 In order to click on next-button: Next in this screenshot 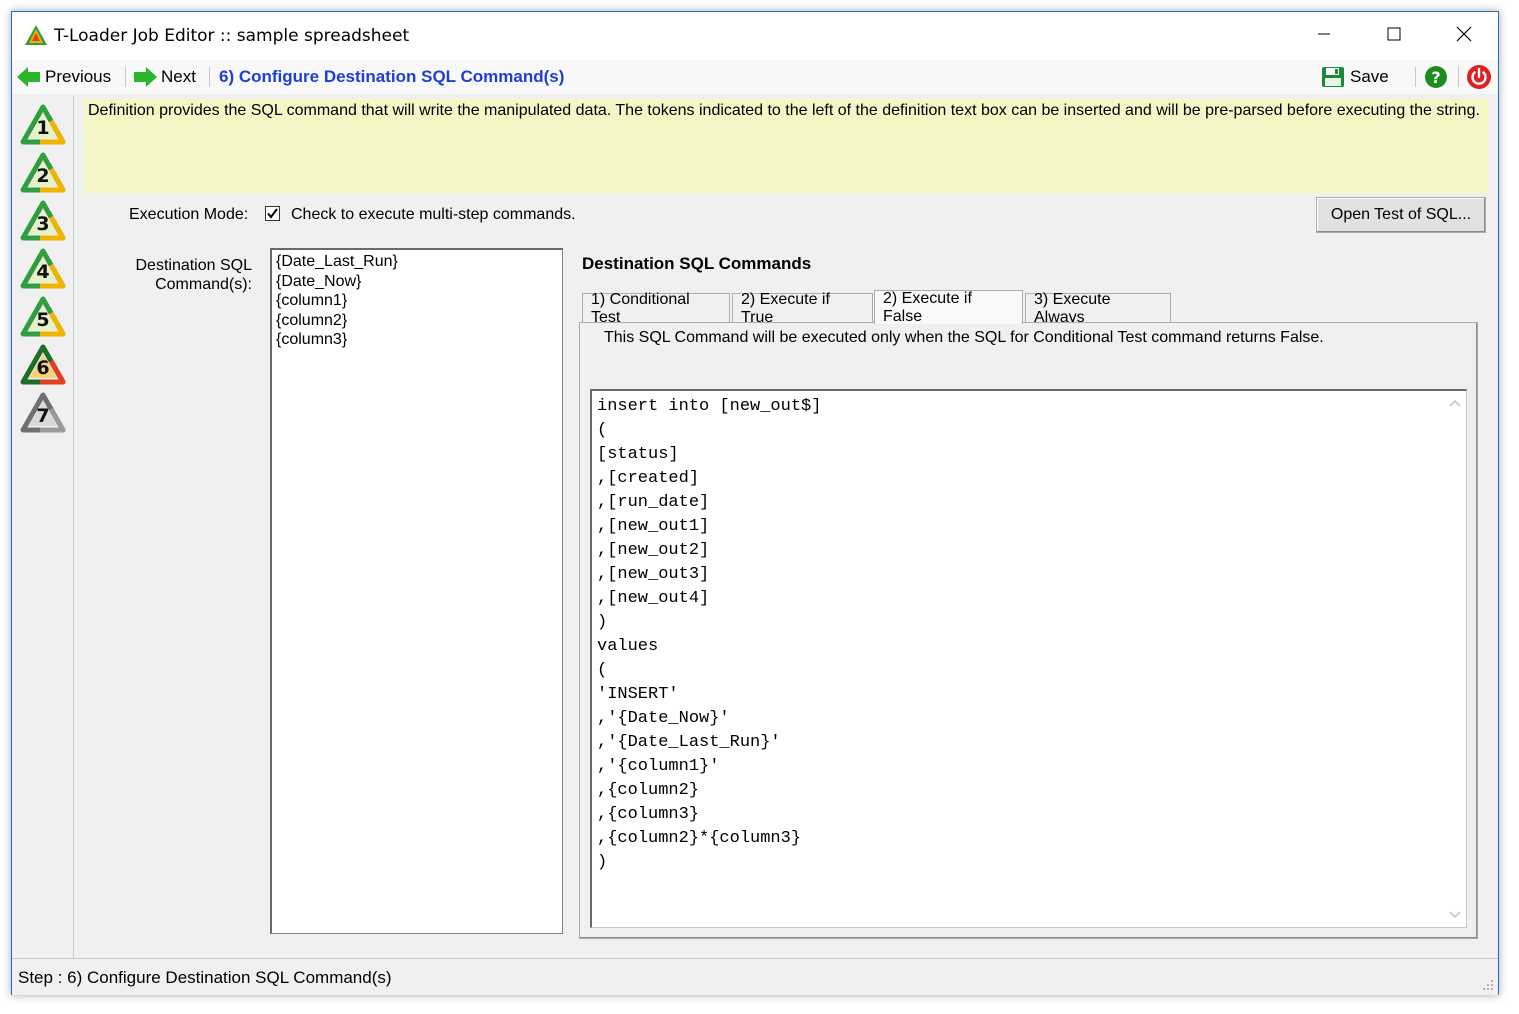, I will do `click(164, 77)`.